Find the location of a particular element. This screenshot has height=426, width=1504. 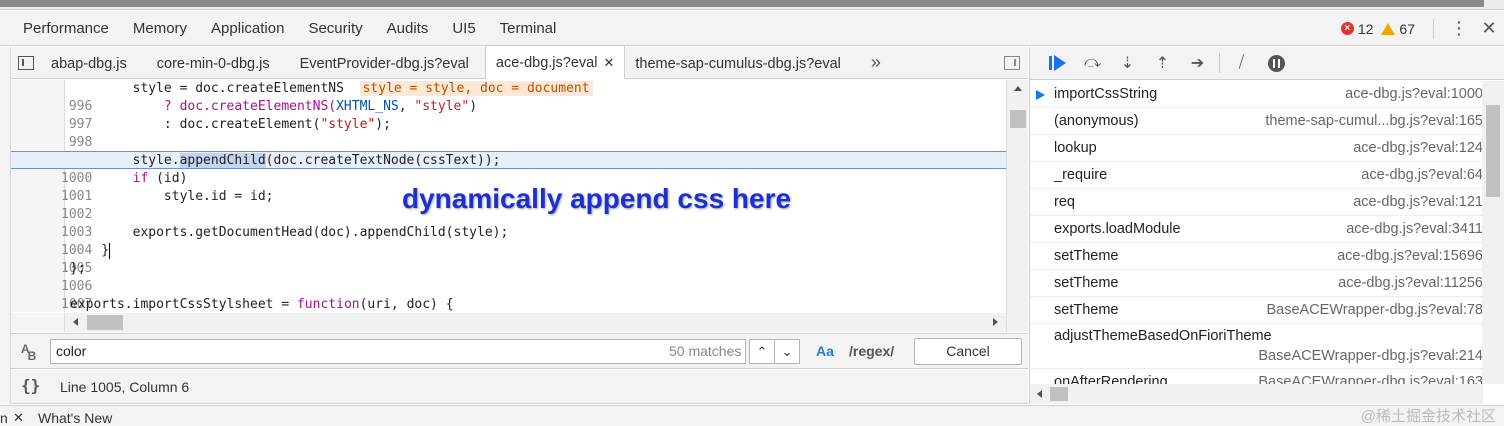

frame-name: exports.loadModule is located at coordinates (1117, 229).